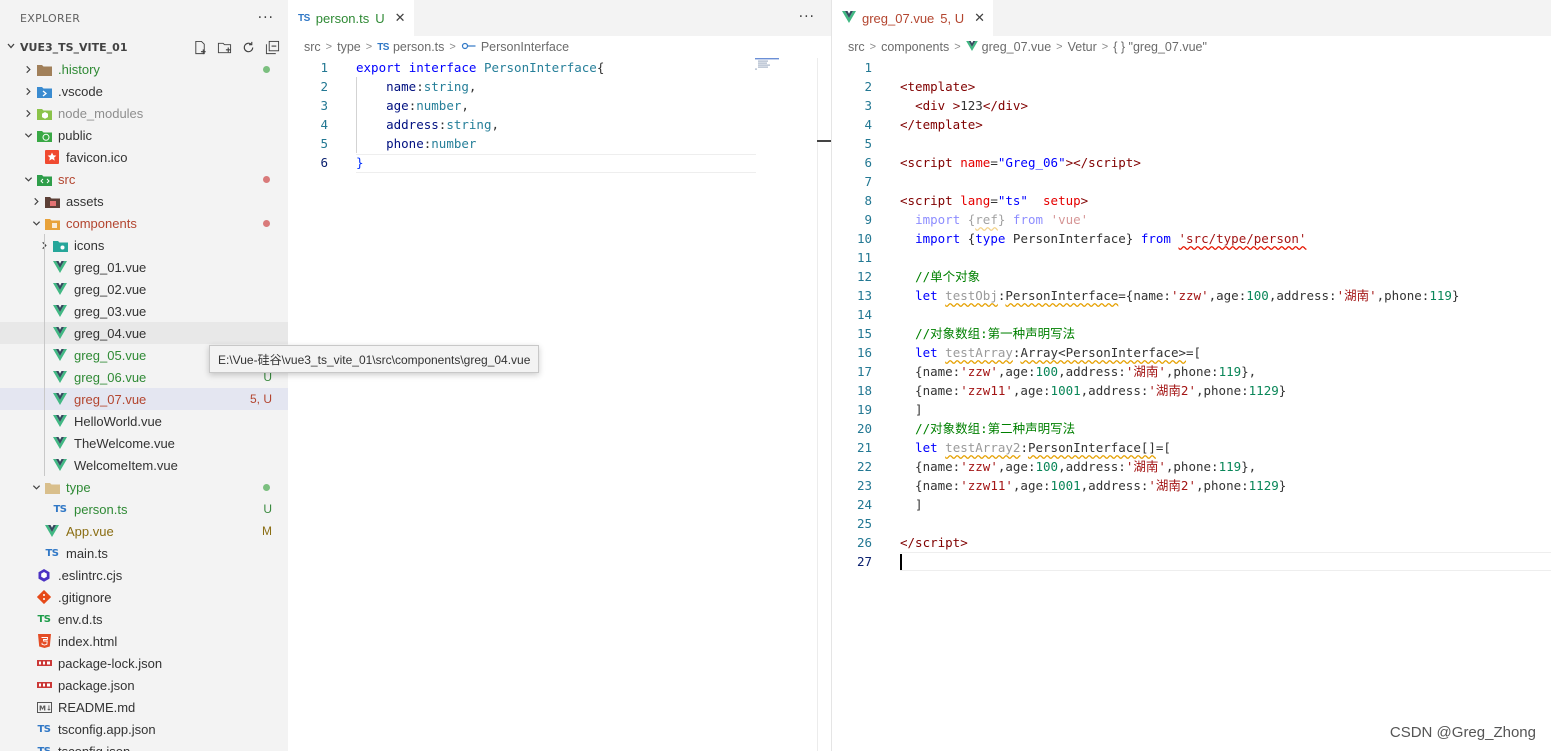 This screenshot has height=751, width=1551. I want to click on tree-item: package-lock.json, so click(144, 663).